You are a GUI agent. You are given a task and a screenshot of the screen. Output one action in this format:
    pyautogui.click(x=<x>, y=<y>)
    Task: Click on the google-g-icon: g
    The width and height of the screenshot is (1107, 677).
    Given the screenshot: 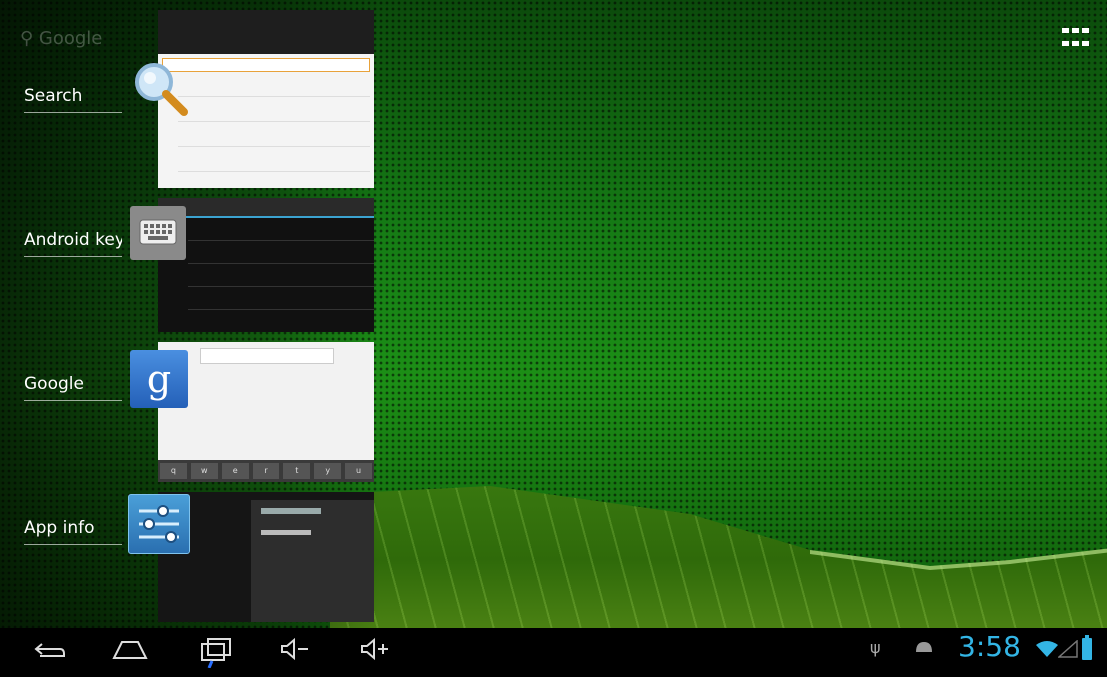 What is the action you would take?
    pyautogui.click(x=159, y=379)
    